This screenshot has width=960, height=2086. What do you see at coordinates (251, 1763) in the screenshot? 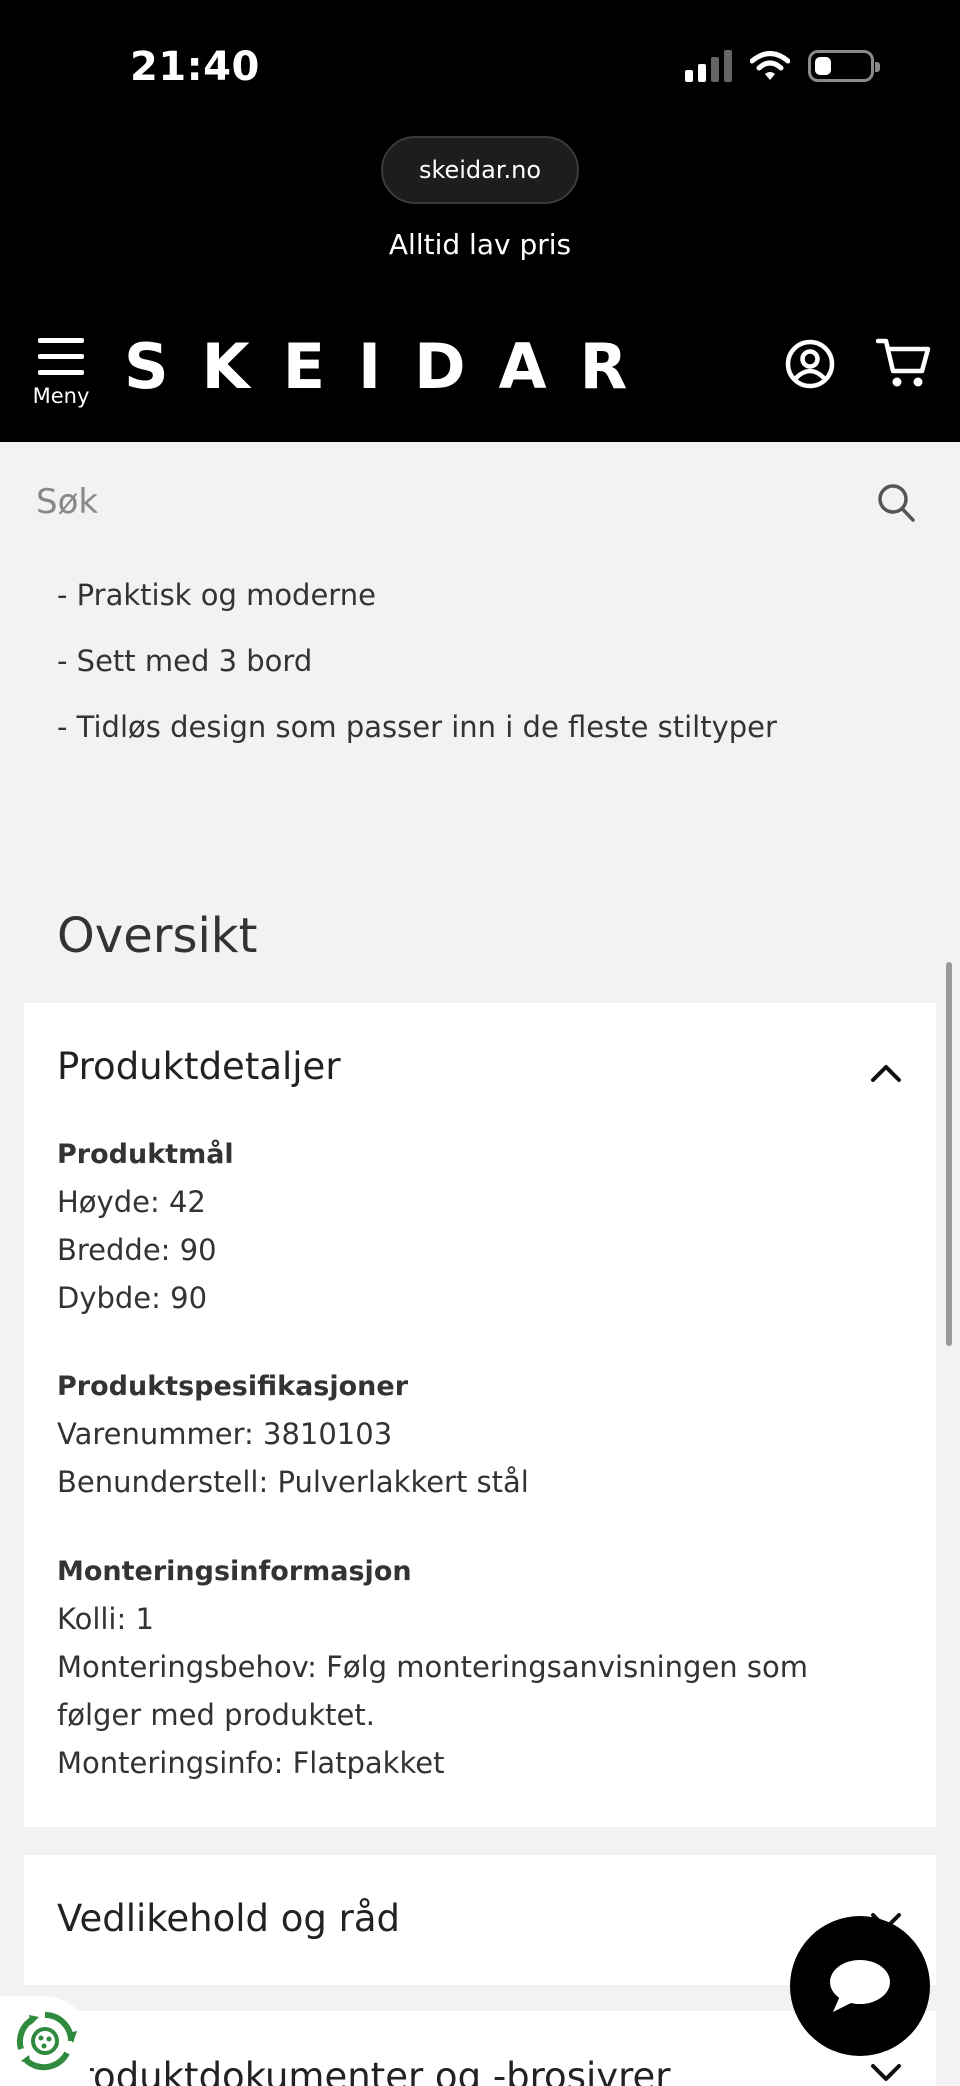
I see `detail-line: Monteringsinfo: Flatpakket` at bounding box center [251, 1763].